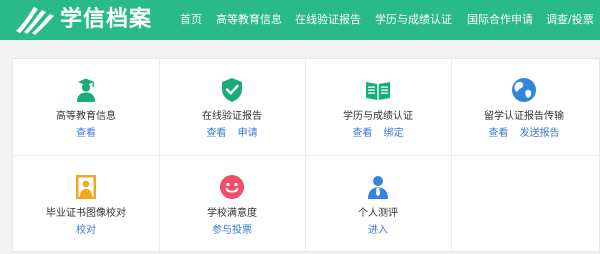 This screenshot has width=600, height=254. What do you see at coordinates (328, 20) in the screenshot?
I see `nav-online-verification-report: 在线验证报告` at bounding box center [328, 20].